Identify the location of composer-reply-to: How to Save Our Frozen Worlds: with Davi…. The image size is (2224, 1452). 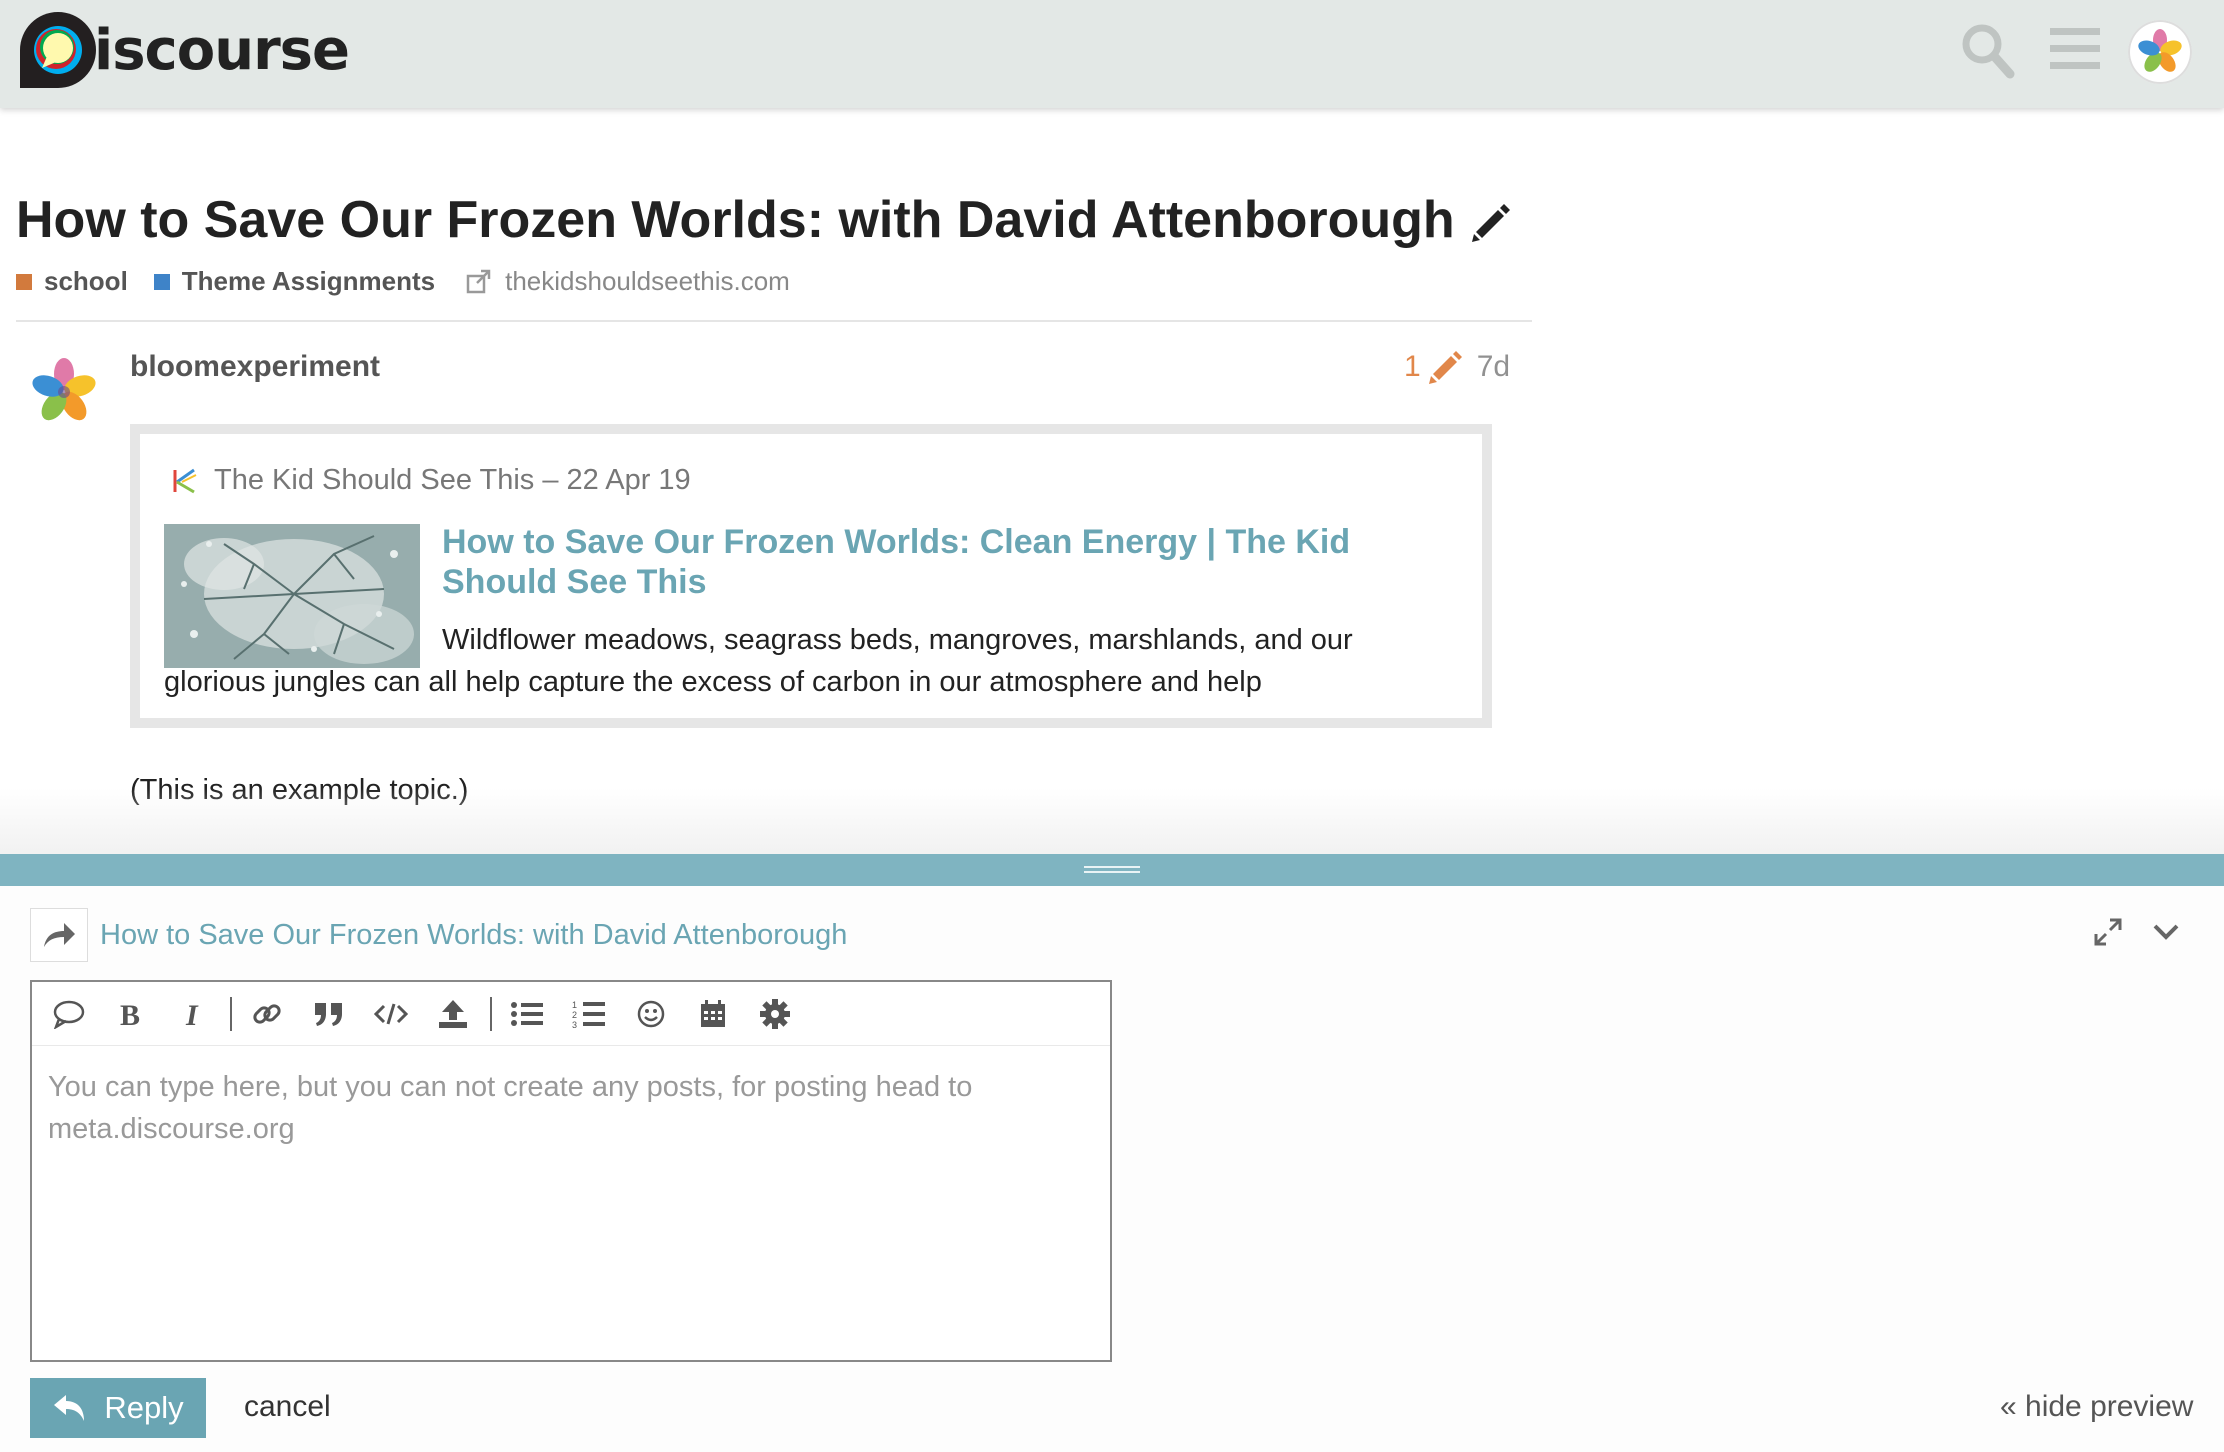
(438, 935).